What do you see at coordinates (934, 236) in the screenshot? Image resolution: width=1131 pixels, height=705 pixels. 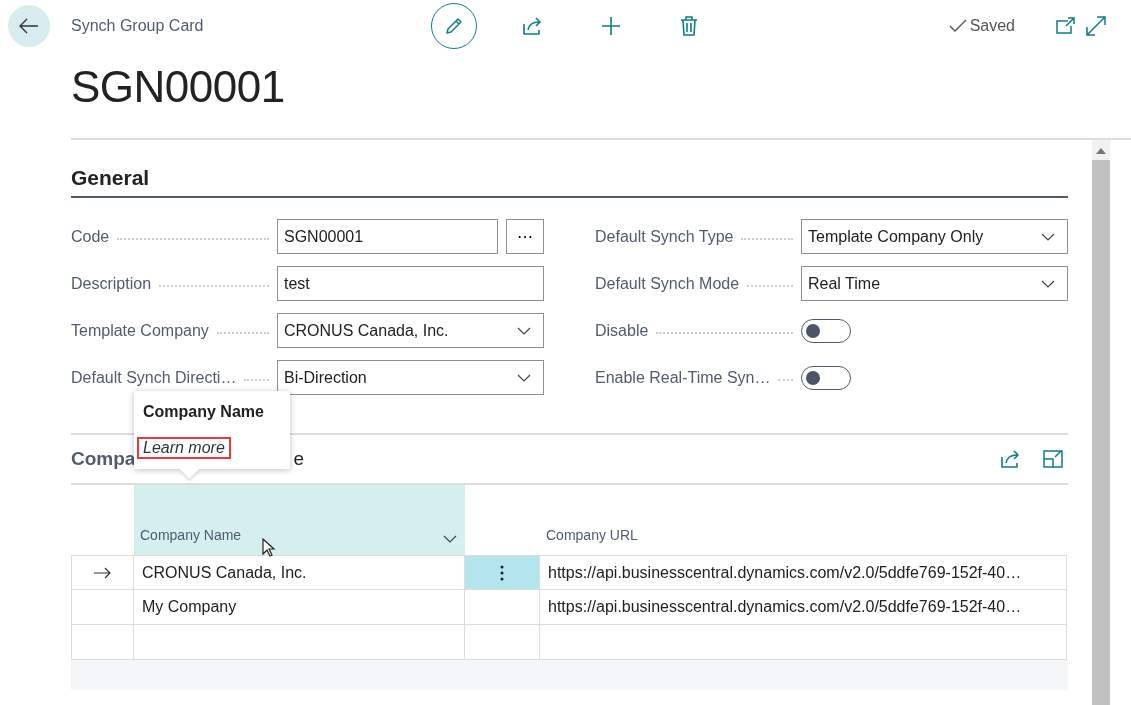 I see `dropdown-field: Template Company Only` at bounding box center [934, 236].